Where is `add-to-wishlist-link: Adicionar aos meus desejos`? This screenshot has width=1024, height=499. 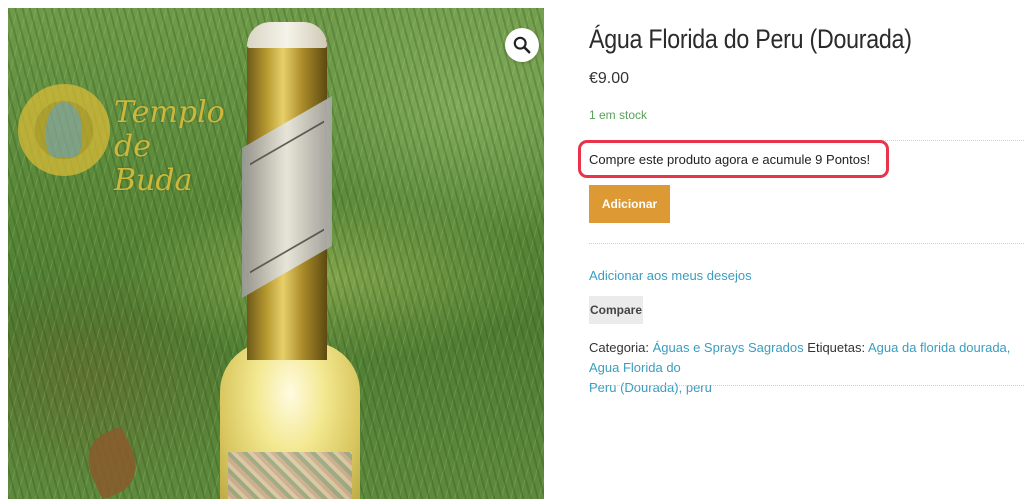 add-to-wishlist-link: Adicionar aos meus desejos is located at coordinates (670, 275).